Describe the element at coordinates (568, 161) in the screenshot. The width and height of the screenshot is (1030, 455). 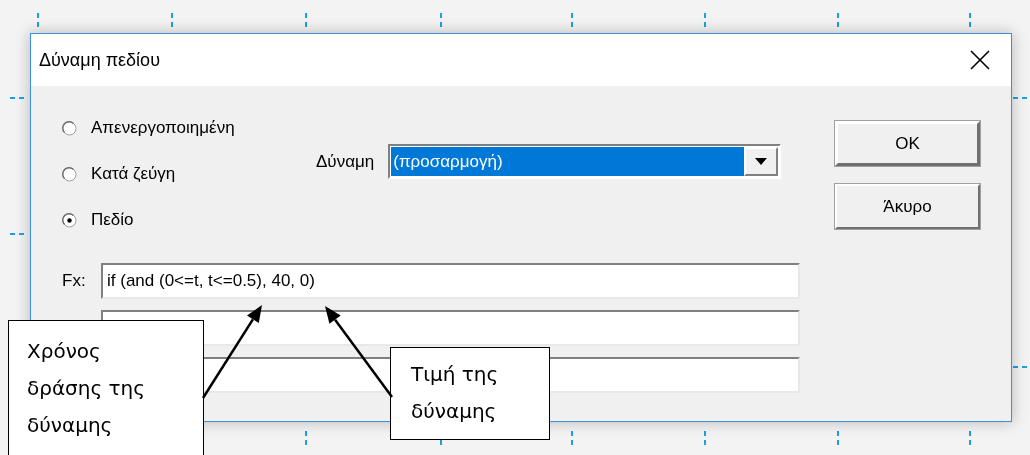
I see `dropdown-value: (προσαρμογή)` at that location.